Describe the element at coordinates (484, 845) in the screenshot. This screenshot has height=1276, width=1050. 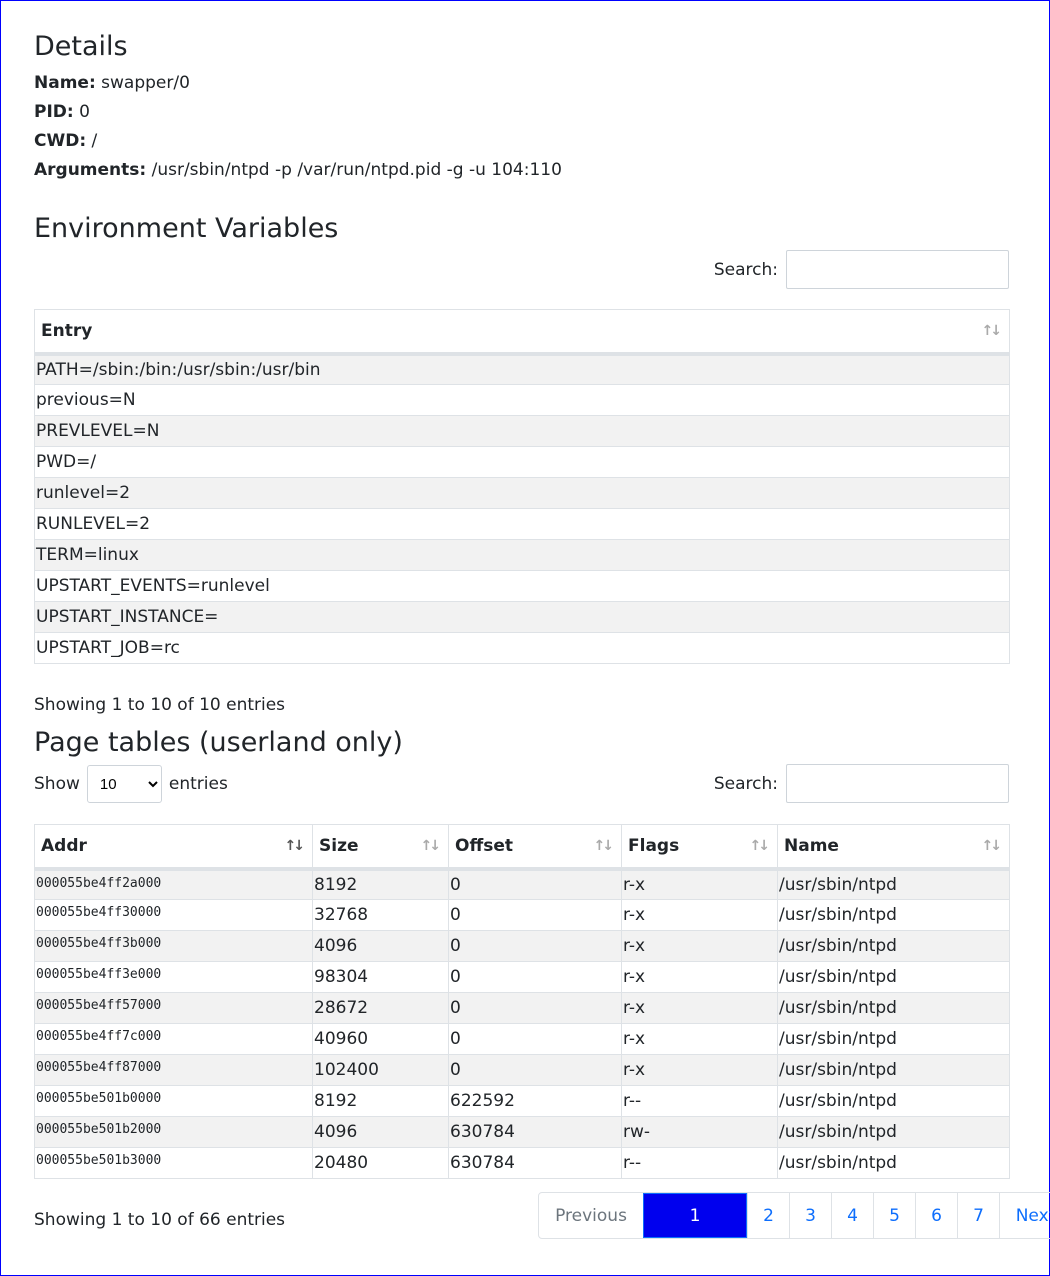
I see `col-label: Offset` at that location.